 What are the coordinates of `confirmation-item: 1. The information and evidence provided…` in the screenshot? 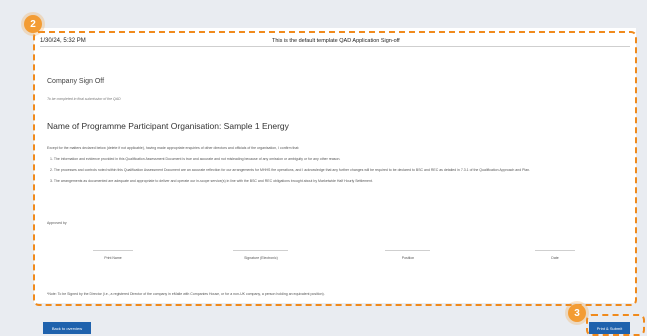 It's located at (195, 159).